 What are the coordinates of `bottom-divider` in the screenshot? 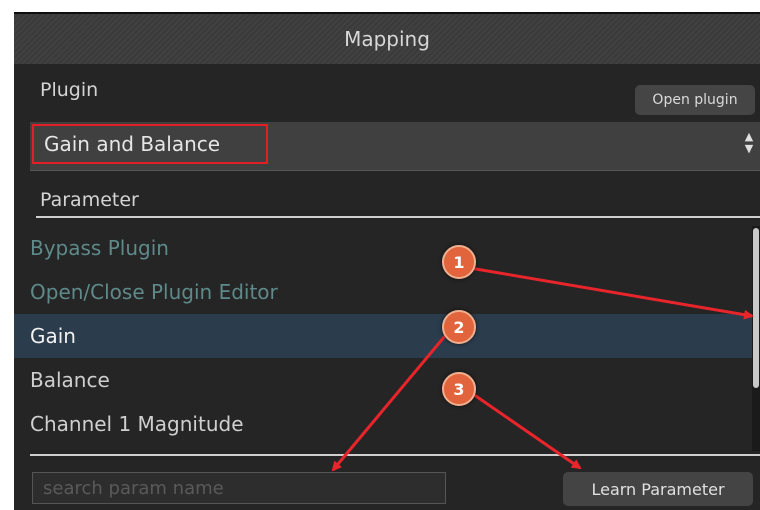 It's located at (395, 455).